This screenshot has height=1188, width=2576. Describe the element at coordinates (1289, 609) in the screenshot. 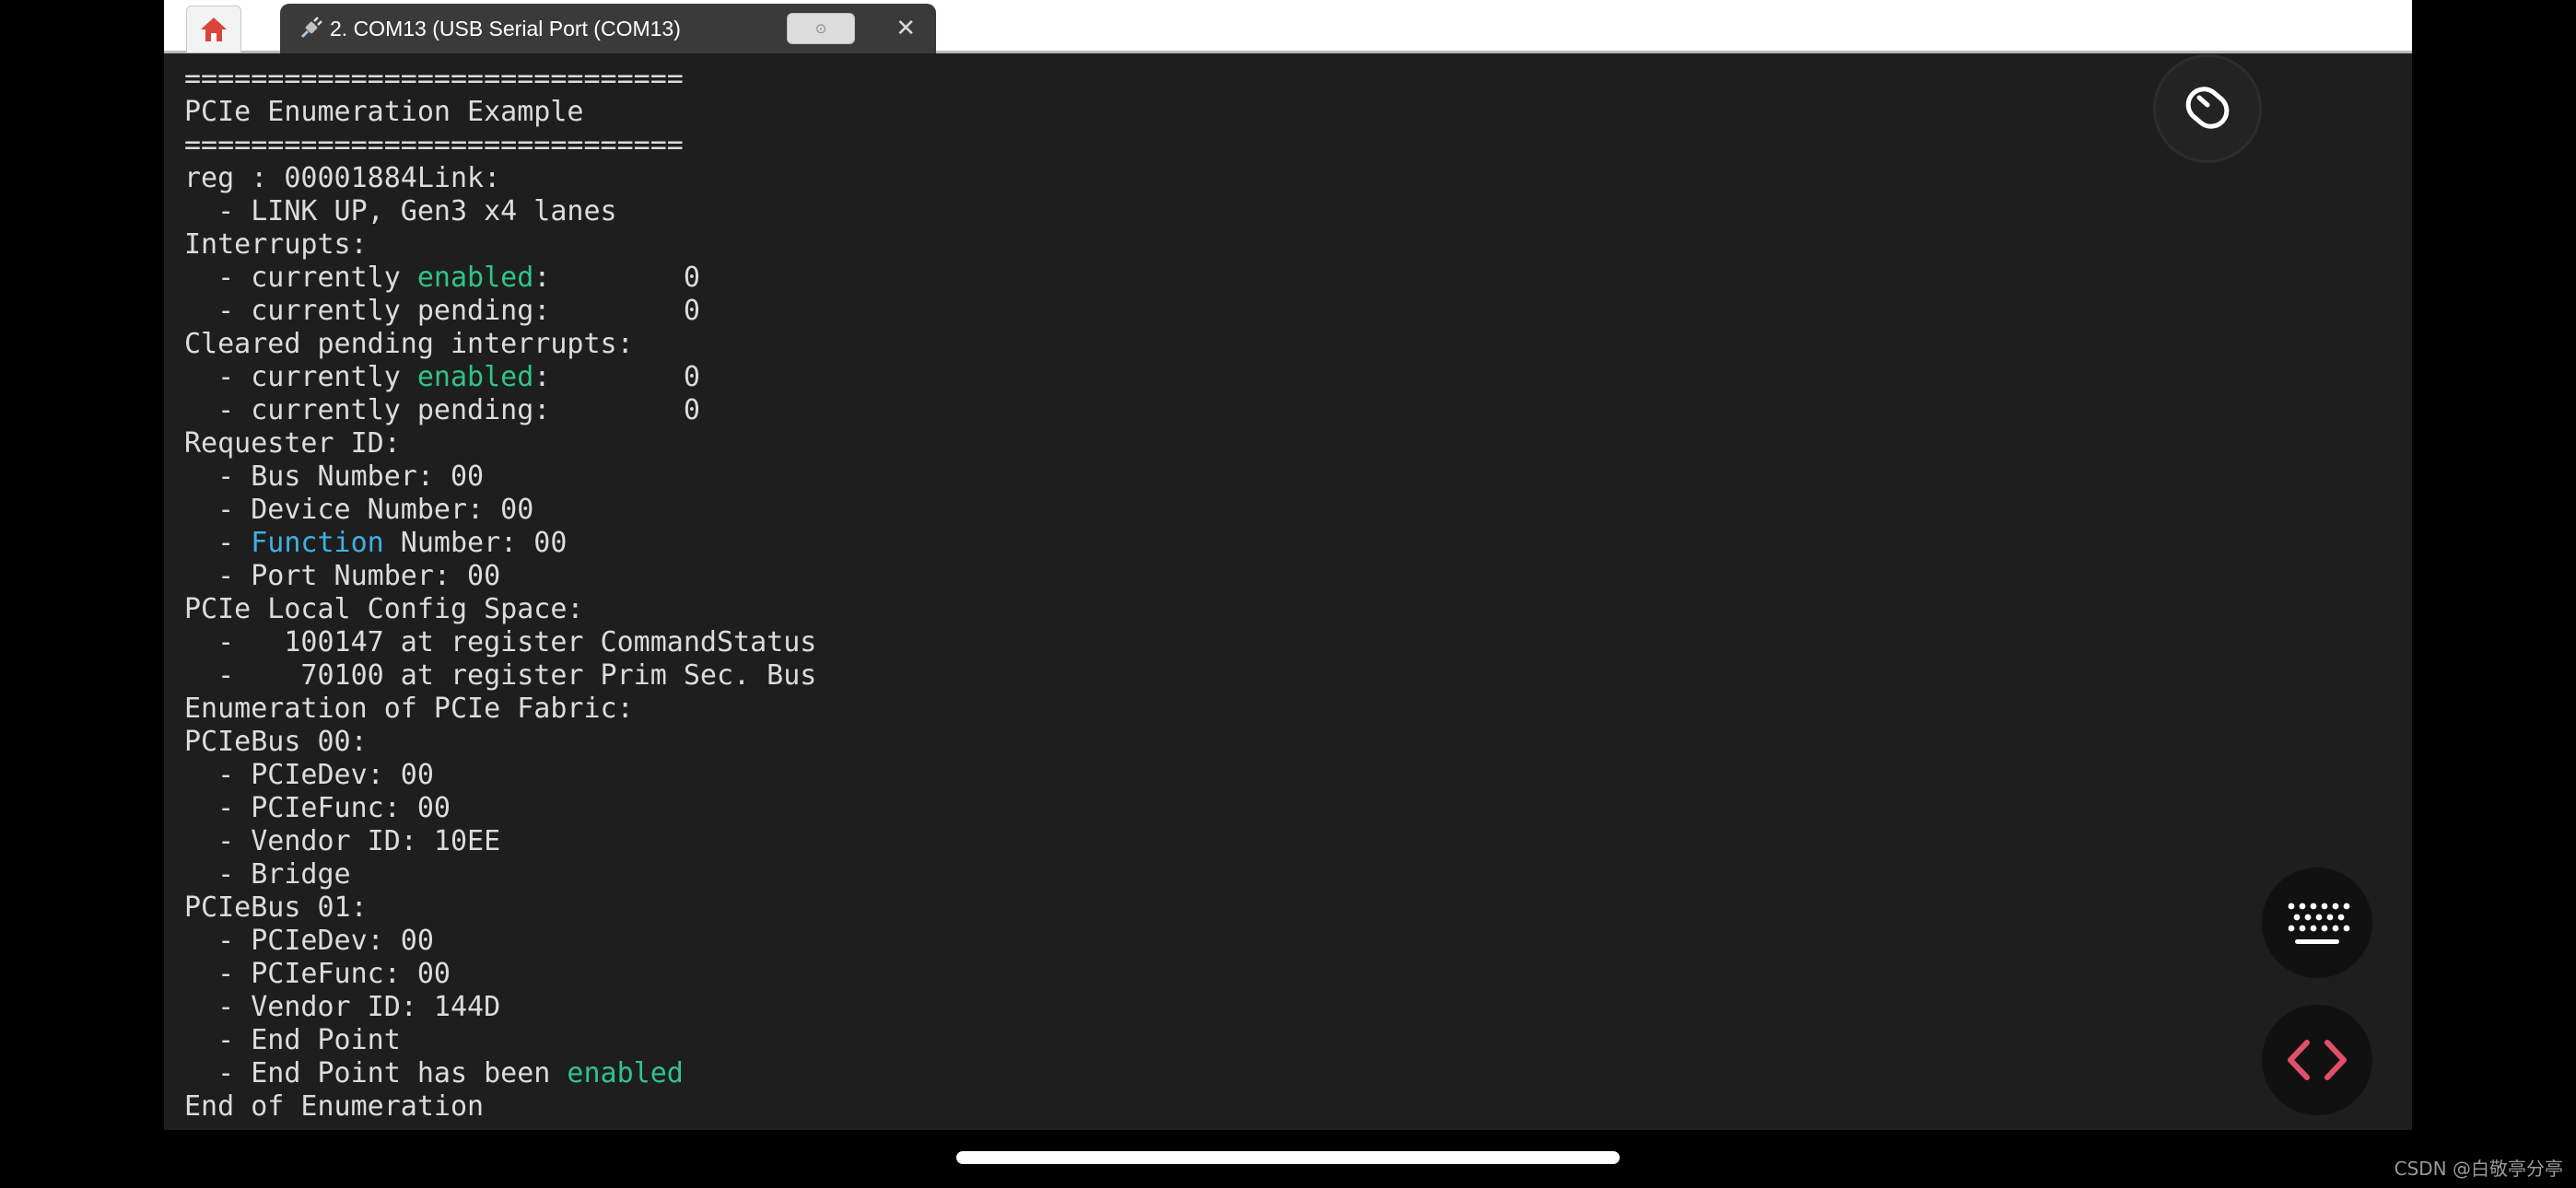

I see `terminal-line: PCIe Local Config Space:` at that location.